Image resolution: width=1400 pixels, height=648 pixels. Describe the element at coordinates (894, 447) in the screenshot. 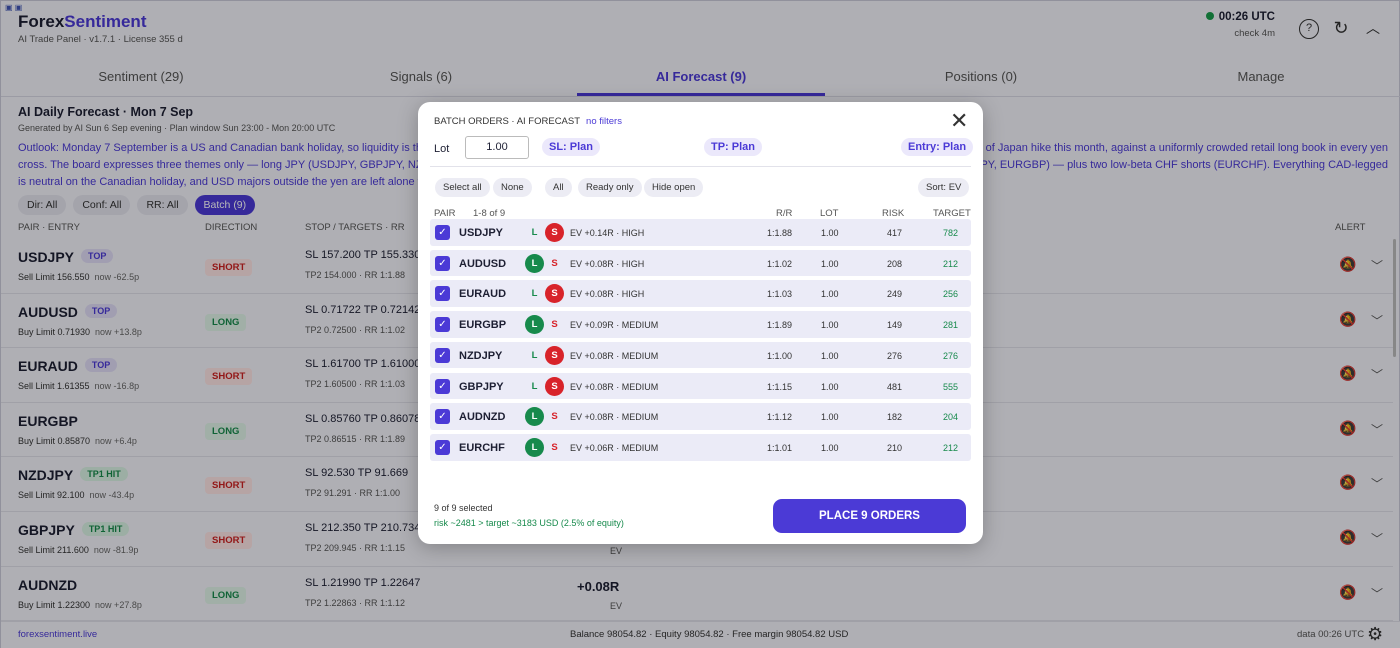

I see `order-risk: 210` at that location.